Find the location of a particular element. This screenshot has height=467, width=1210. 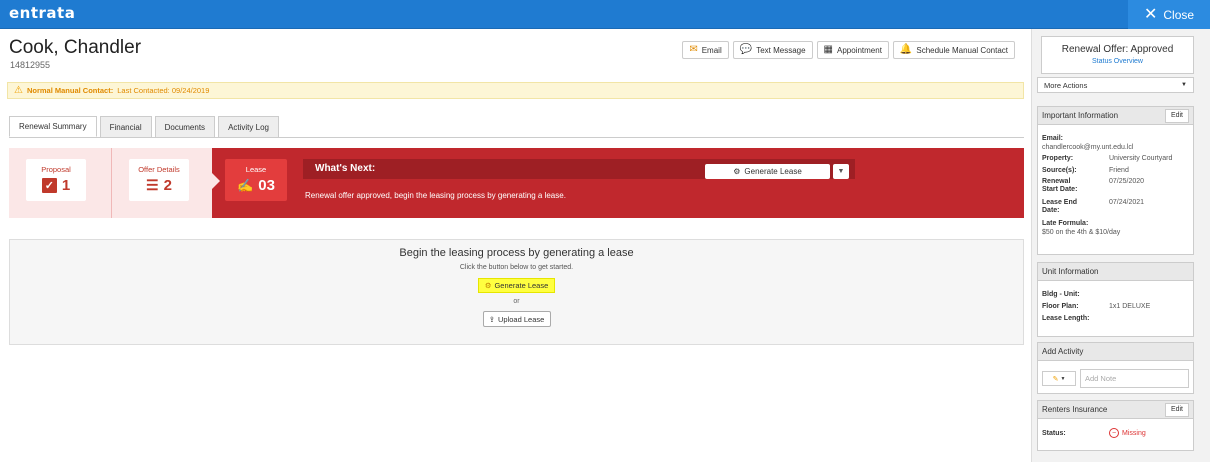

important-info-edit-button: Edit is located at coordinates (1176, 115).